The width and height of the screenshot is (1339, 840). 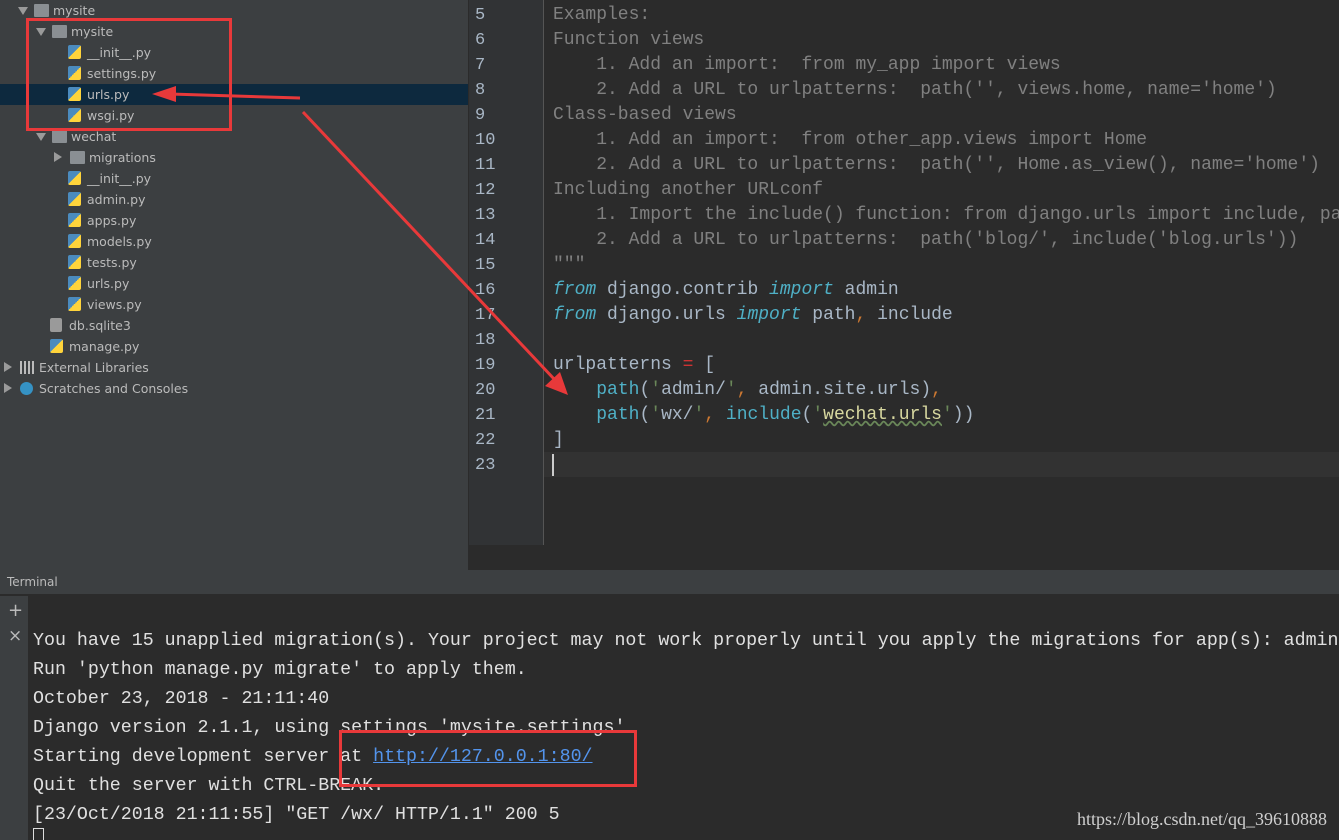 What do you see at coordinates (235, 96) in the screenshot?
I see `arrow-to-urls-line` at bounding box center [235, 96].